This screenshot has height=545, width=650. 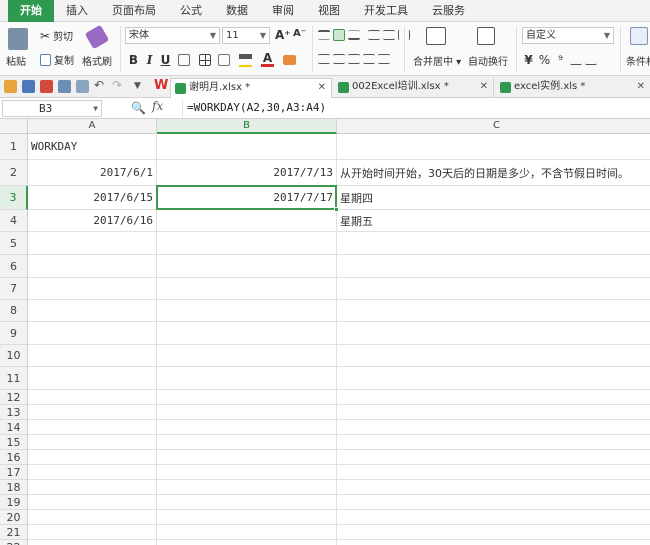 I want to click on ribbon-tab: 数据, so click(x=237, y=11).